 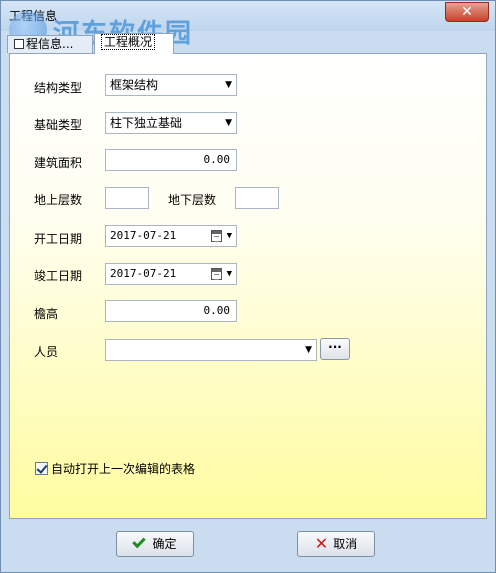 I want to click on auto-open-checkbox, so click(x=41, y=468).